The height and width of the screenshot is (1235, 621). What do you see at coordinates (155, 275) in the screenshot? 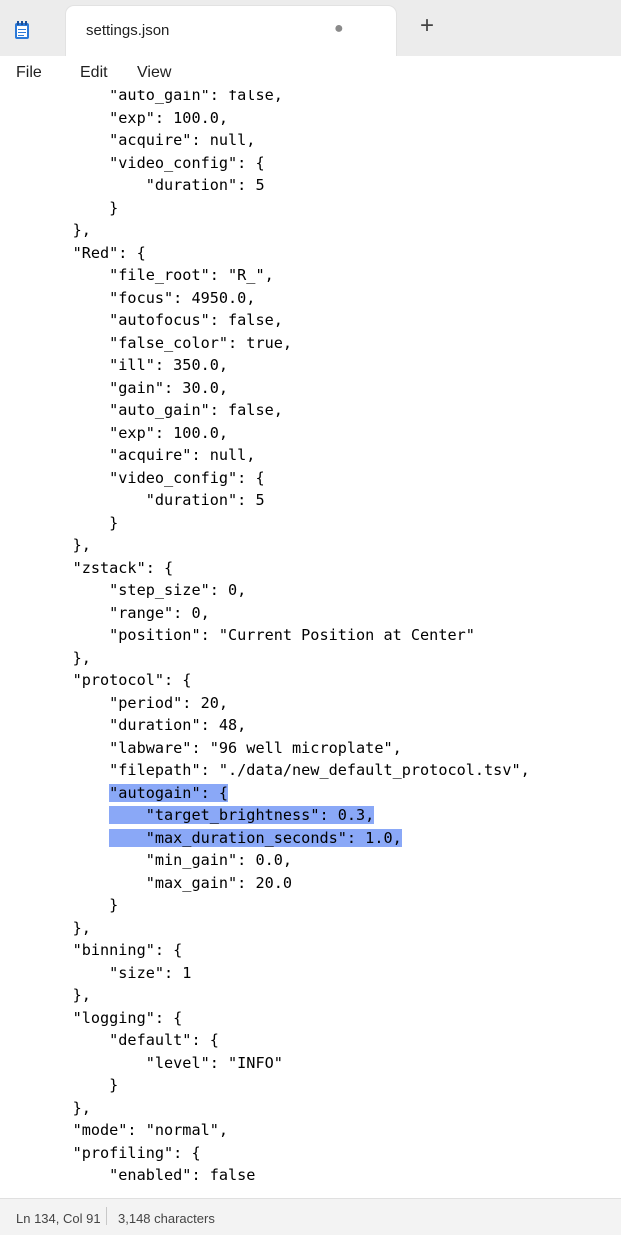
I see `code-line-text: "file_root": "R_",` at bounding box center [155, 275].